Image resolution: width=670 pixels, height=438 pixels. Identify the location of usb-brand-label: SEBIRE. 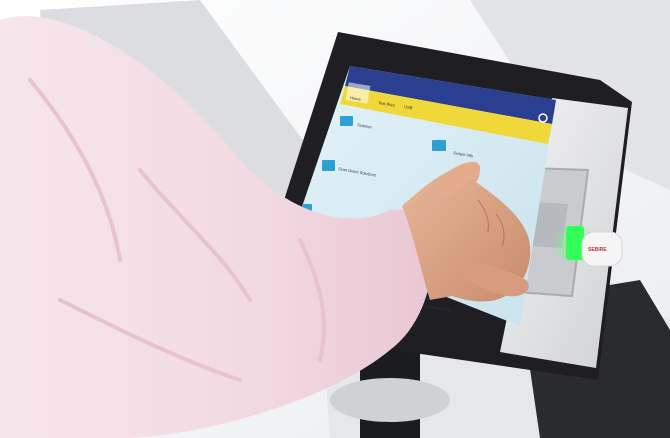
(597, 250).